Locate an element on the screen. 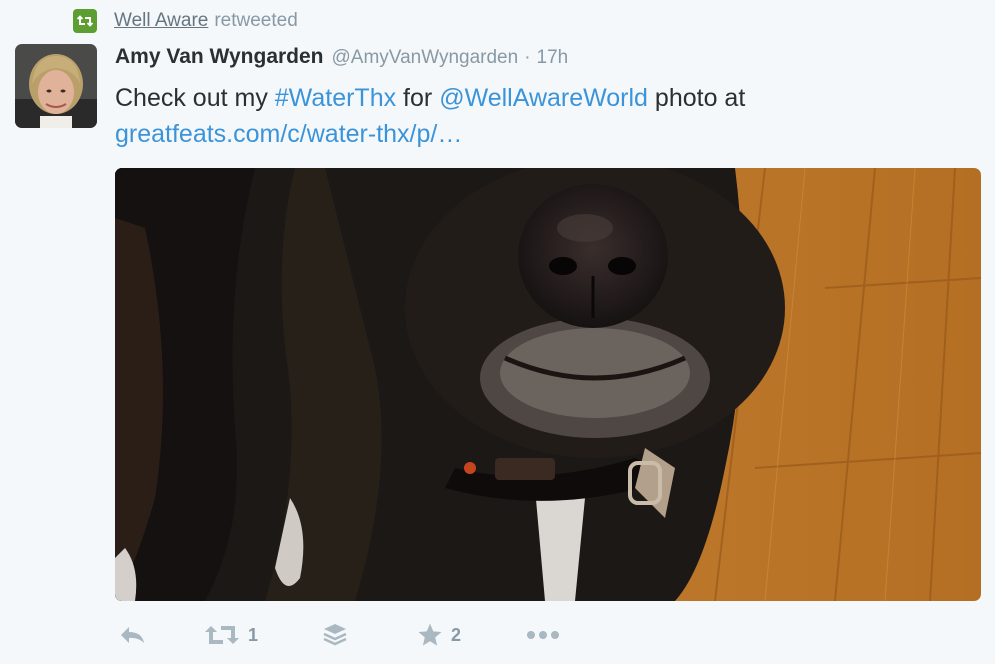  reply-button is located at coordinates (132, 635).